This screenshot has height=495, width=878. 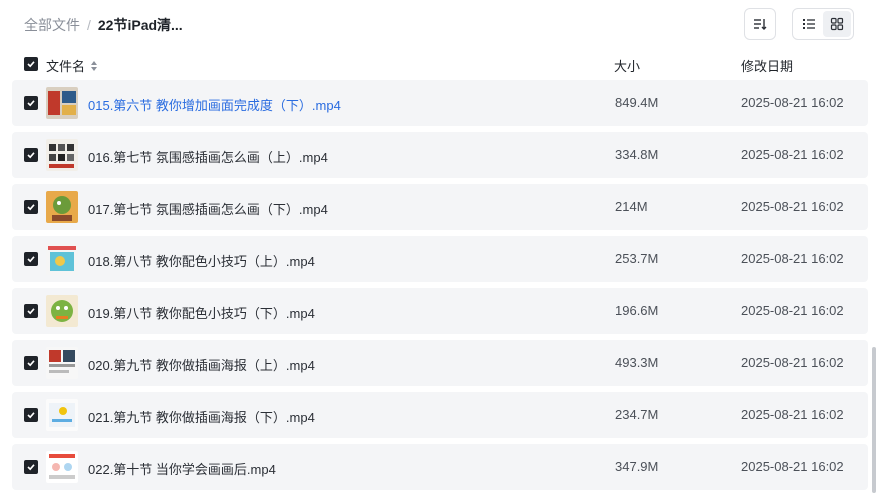 I want to click on sort-icon, so click(x=760, y=24).